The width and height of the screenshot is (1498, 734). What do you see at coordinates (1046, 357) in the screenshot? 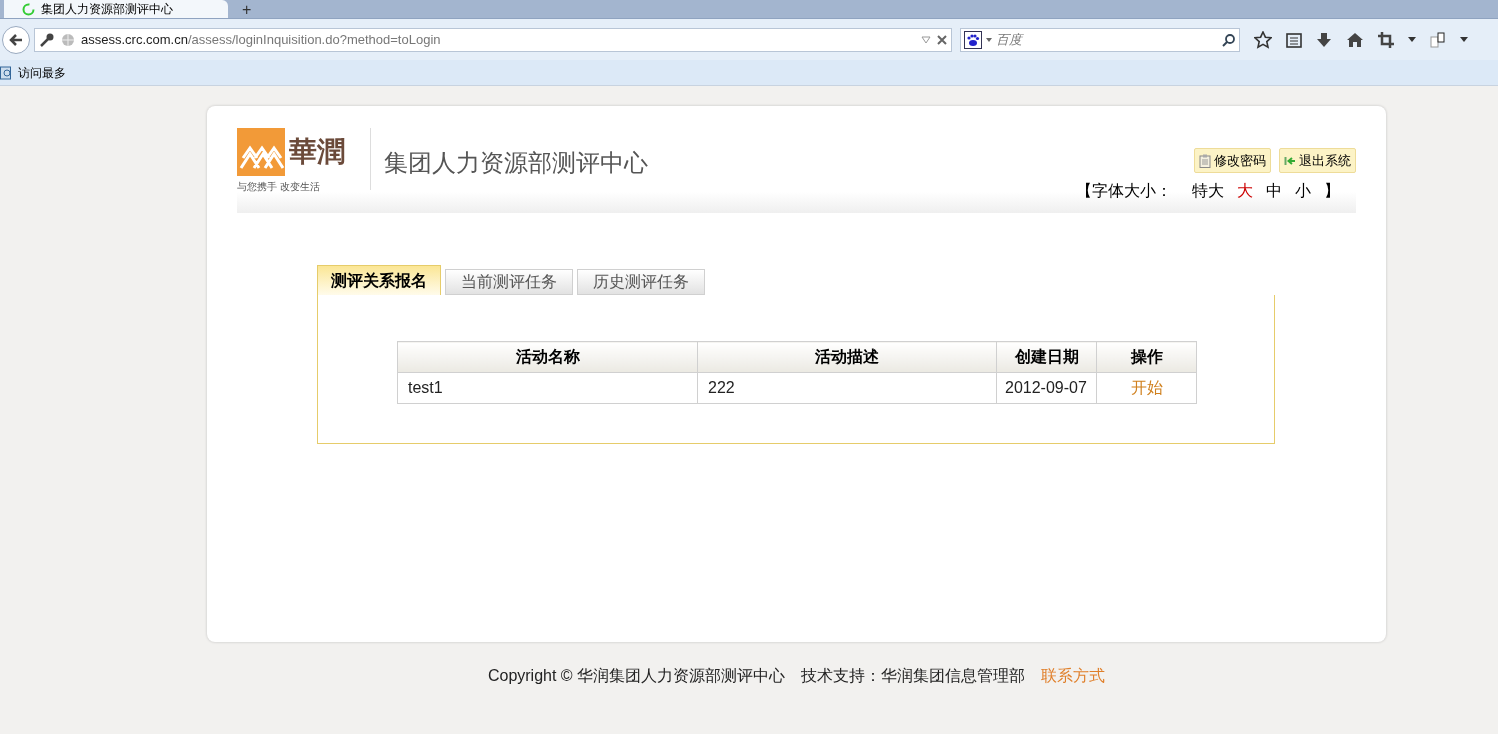
I see `column-header: 创建日期` at bounding box center [1046, 357].